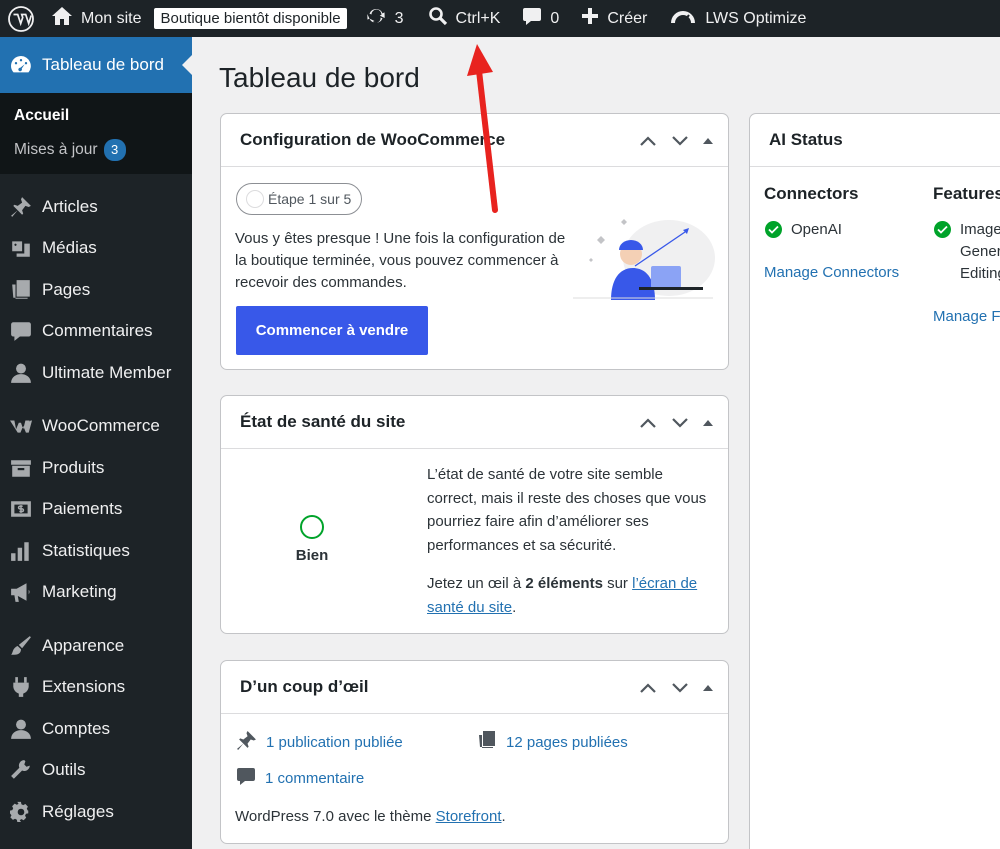 Image resolution: width=1000 pixels, height=849 pixels. What do you see at coordinates (319, 77) in the screenshot?
I see `page-title: Tableau de bord` at bounding box center [319, 77].